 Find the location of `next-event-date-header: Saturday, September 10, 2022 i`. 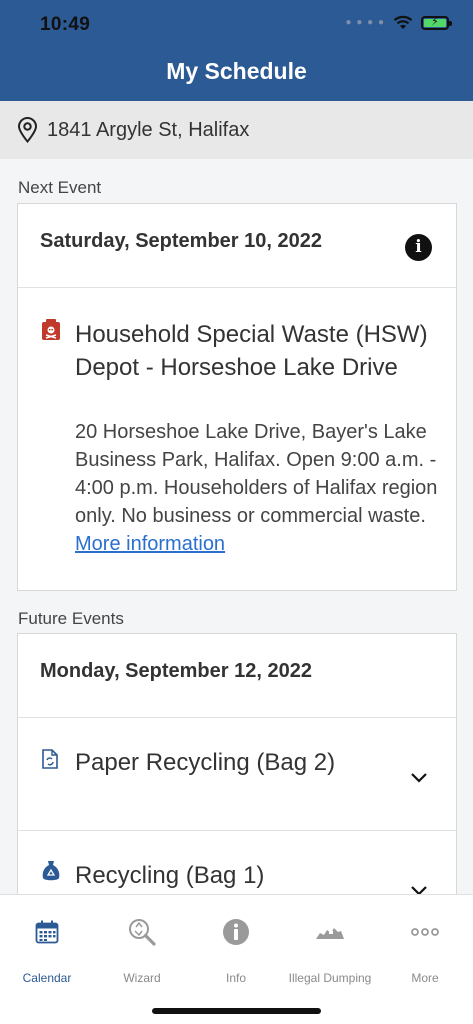

next-event-date-header: Saturday, September 10, 2022 i is located at coordinates (237, 246).